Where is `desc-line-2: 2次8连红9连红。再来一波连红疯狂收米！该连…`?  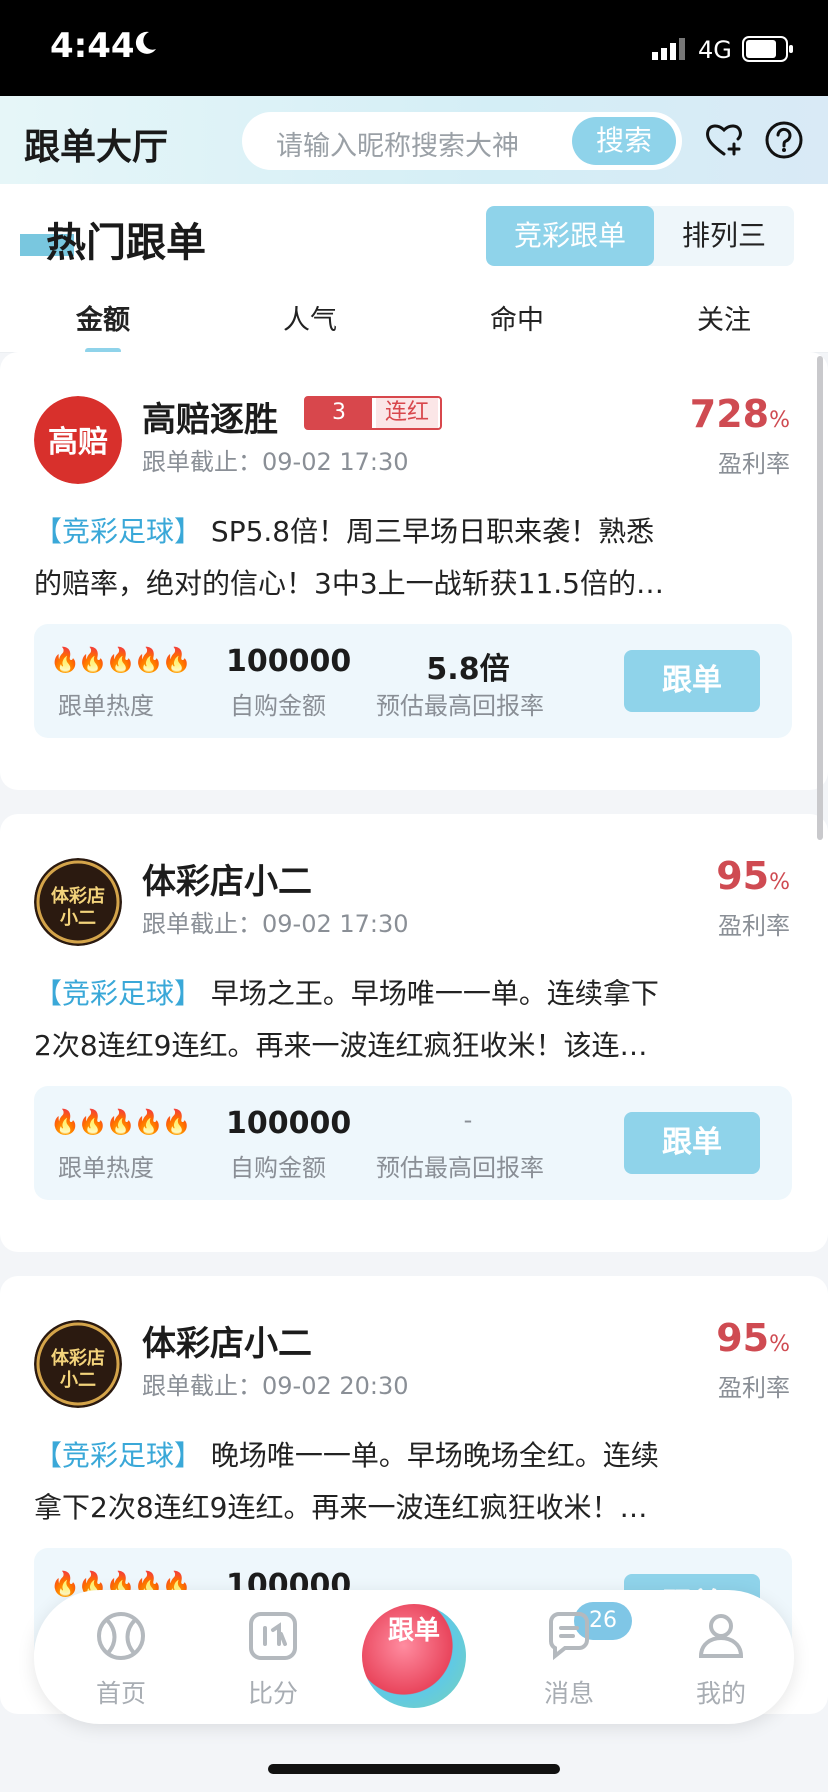
desc-line-2: 2次8连红9连红。再来一波连红疯狂收米！该连… is located at coordinates (341, 1045).